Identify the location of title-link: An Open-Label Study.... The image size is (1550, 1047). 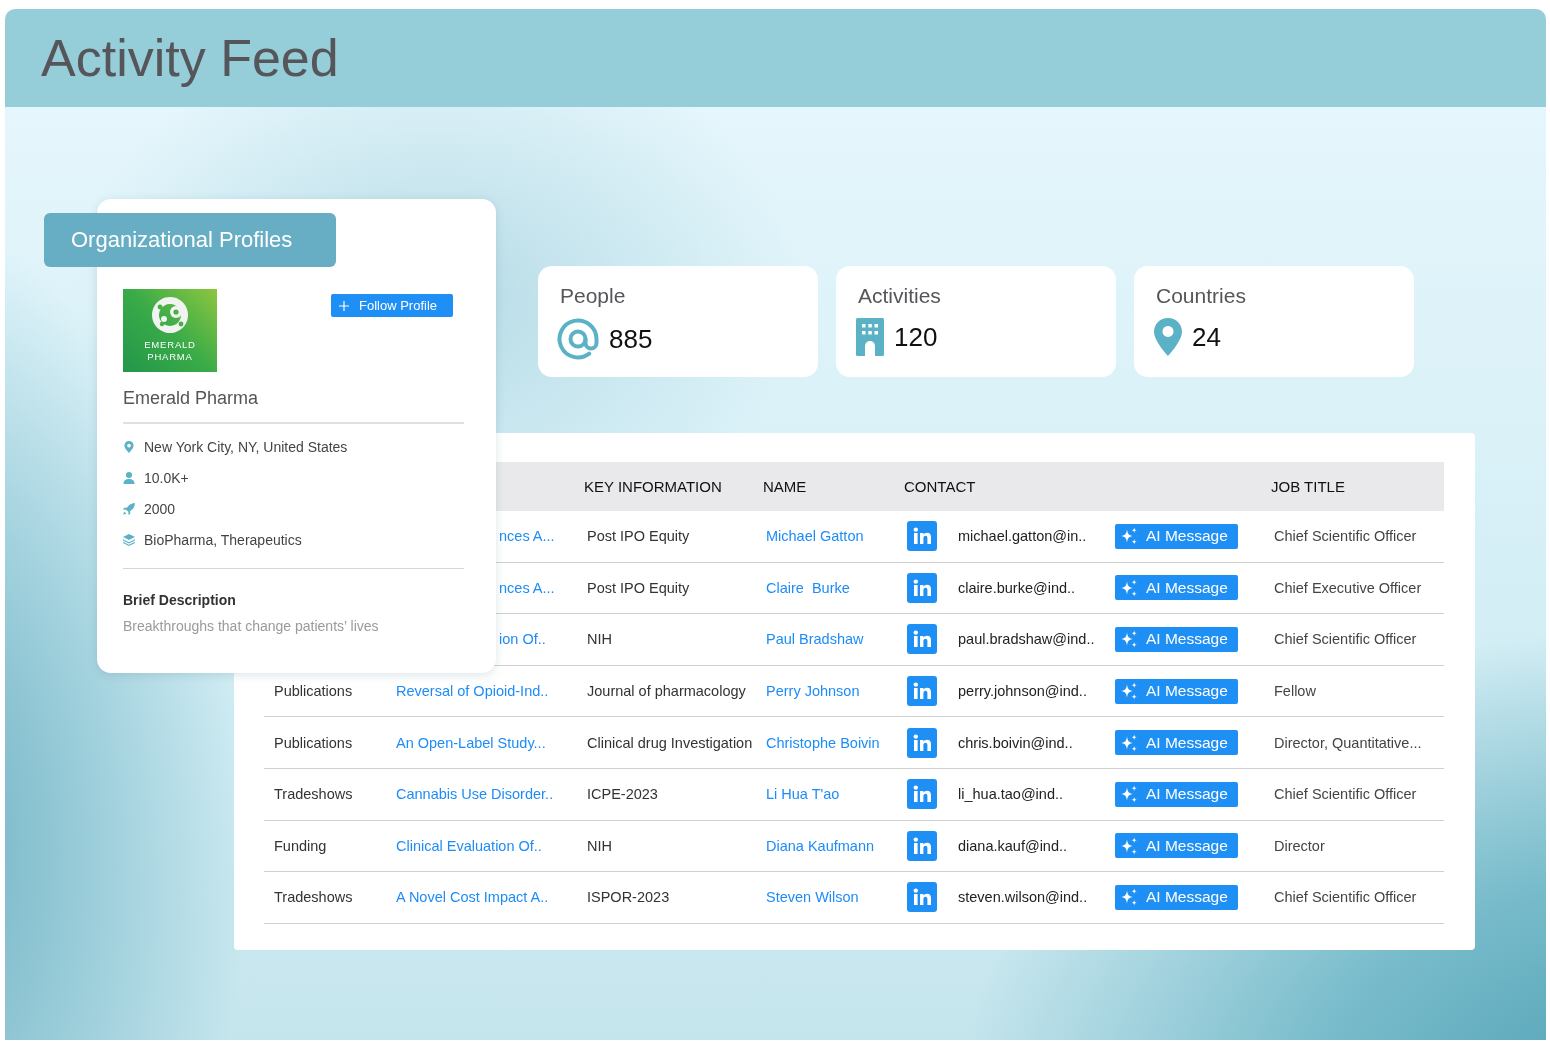
(466, 742).